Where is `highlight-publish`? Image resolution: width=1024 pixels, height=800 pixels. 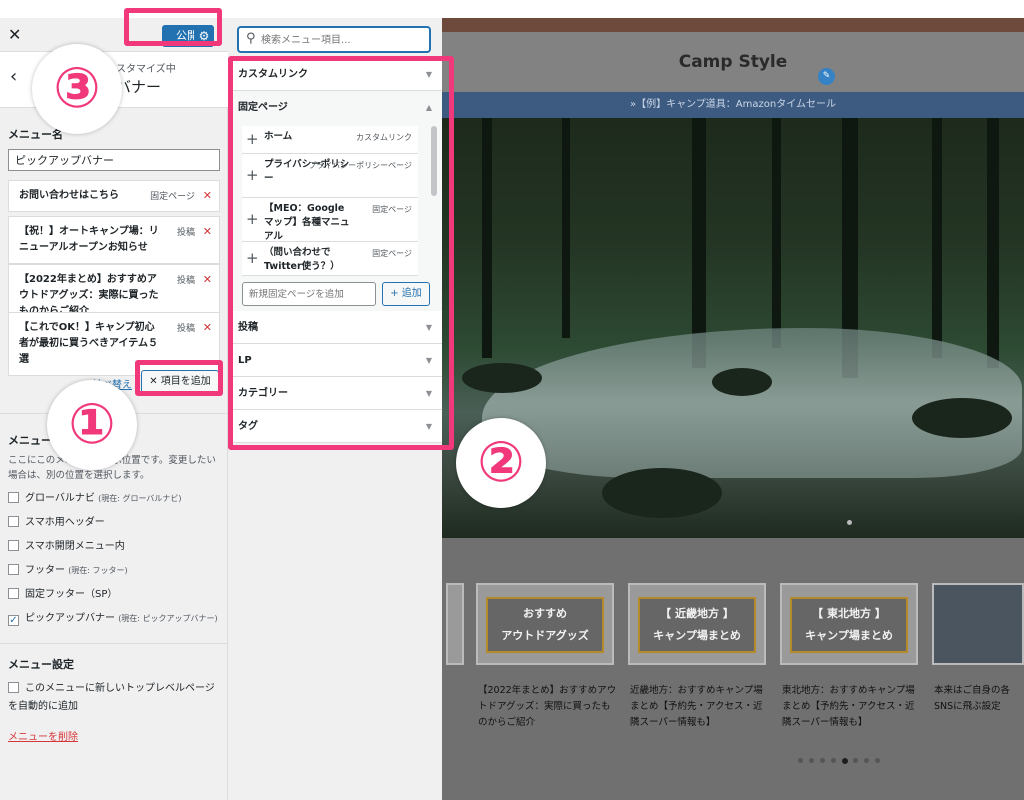 highlight-publish is located at coordinates (173, 27).